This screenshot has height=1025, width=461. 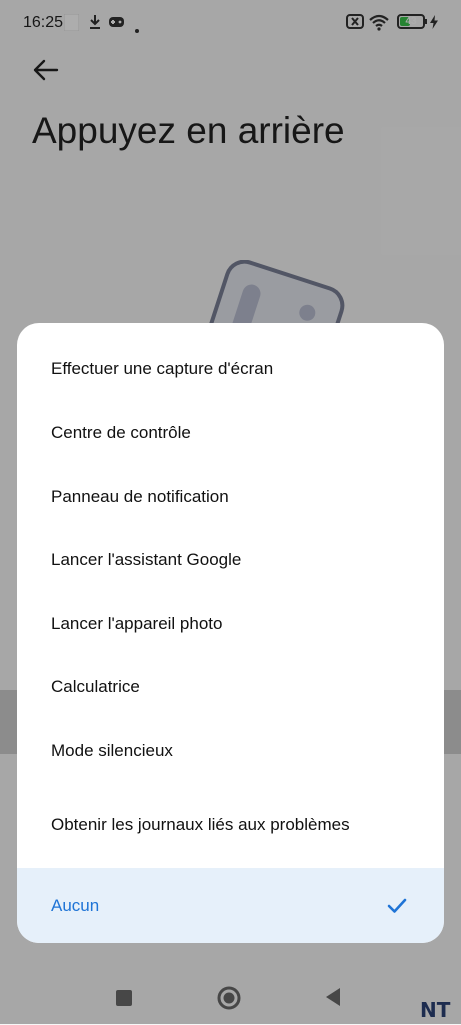 I want to click on watermark-logo: NT, so click(x=438, y=1010).